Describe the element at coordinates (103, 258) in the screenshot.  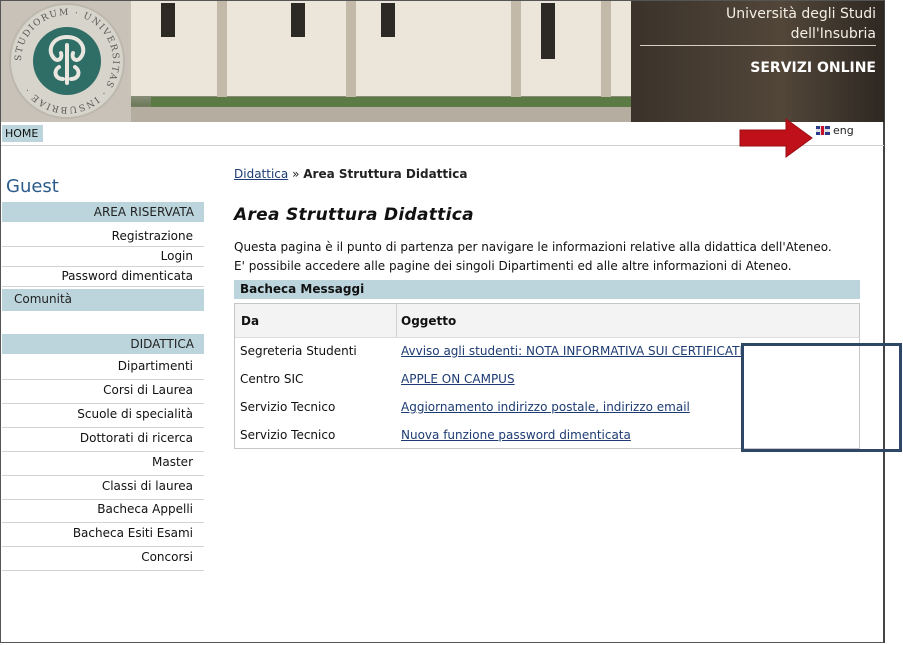
I see `sidebar-item-login: Login` at that location.